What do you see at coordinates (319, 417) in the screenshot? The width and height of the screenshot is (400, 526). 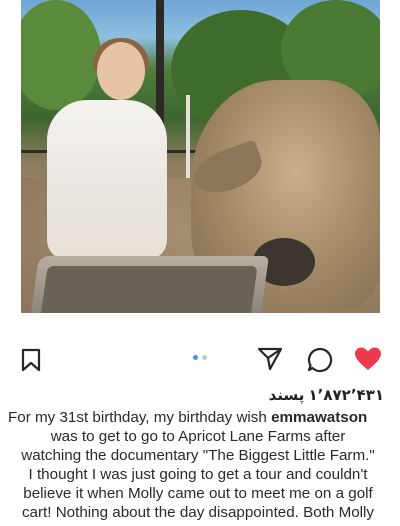 I see `username-link: emmawatson` at bounding box center [319, 417].